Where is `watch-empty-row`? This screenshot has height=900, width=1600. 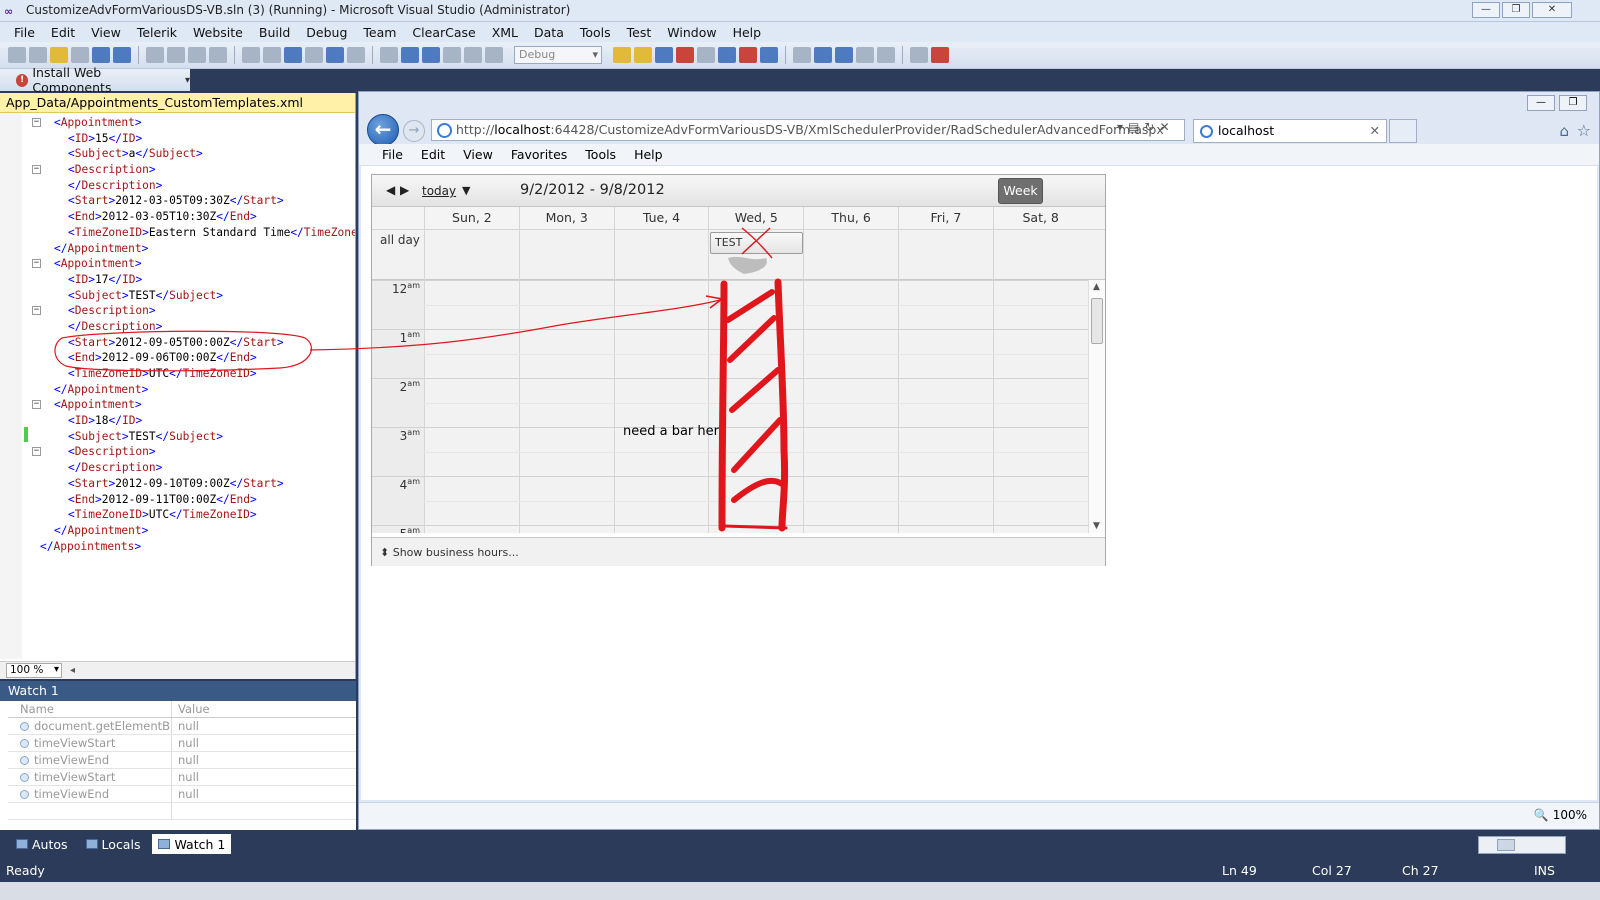 watch-empty-row is located at coordinates (182, 811).